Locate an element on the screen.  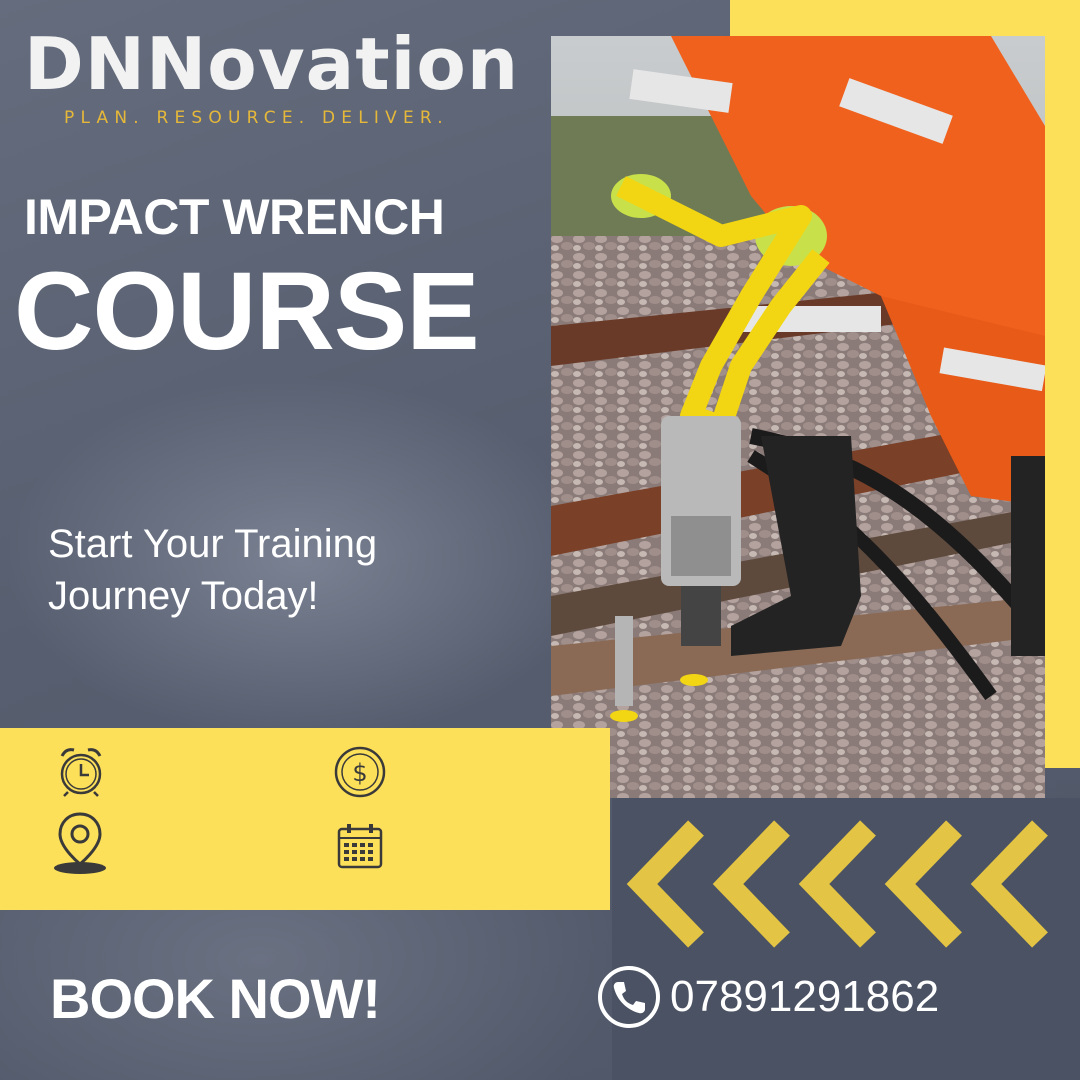
chevron-arrows-icon is located at coordinates (837, 884).